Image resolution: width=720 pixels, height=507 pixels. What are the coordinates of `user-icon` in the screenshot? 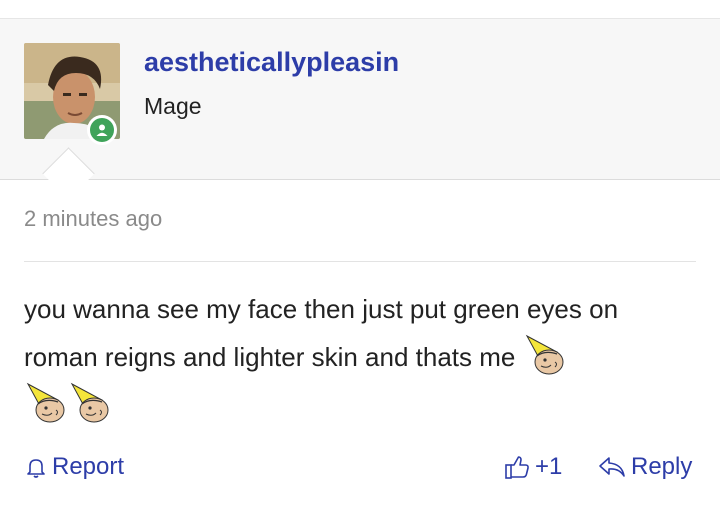 It's located at (102, 130).